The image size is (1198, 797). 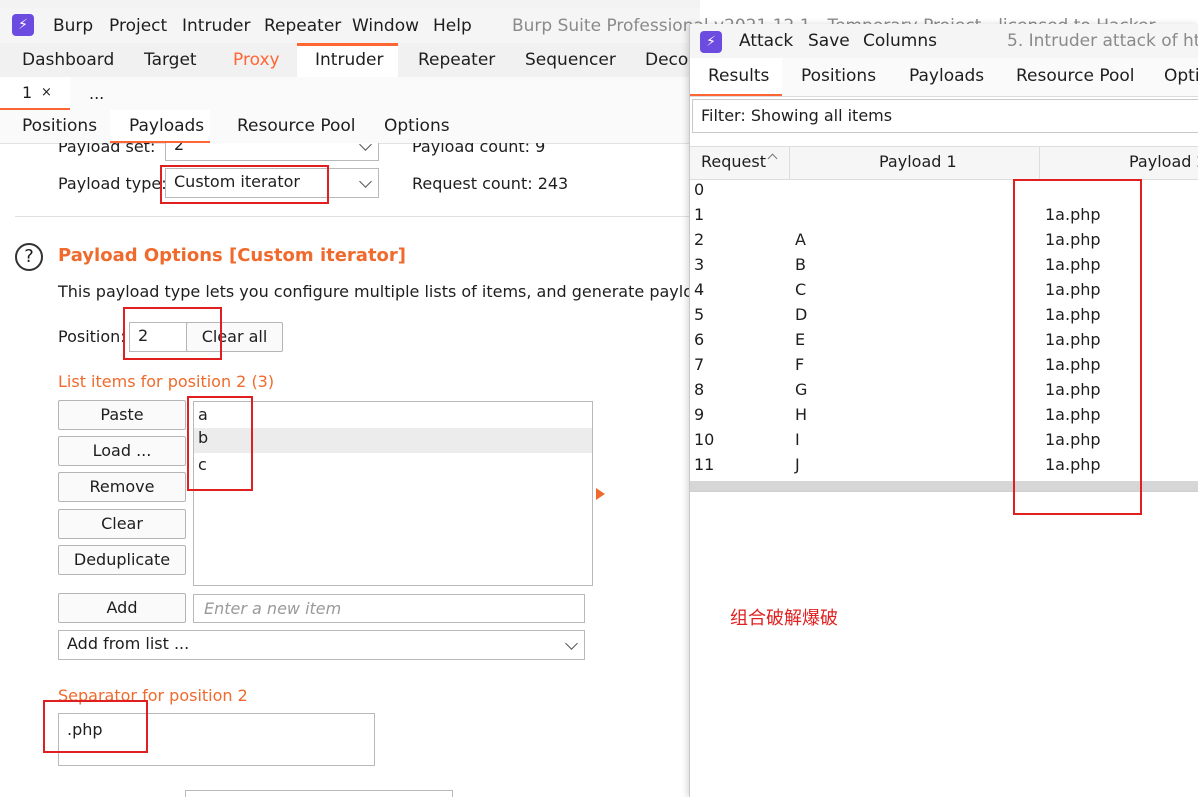 I want to click on sort-ascending-icon, so click(x=772, y=158).